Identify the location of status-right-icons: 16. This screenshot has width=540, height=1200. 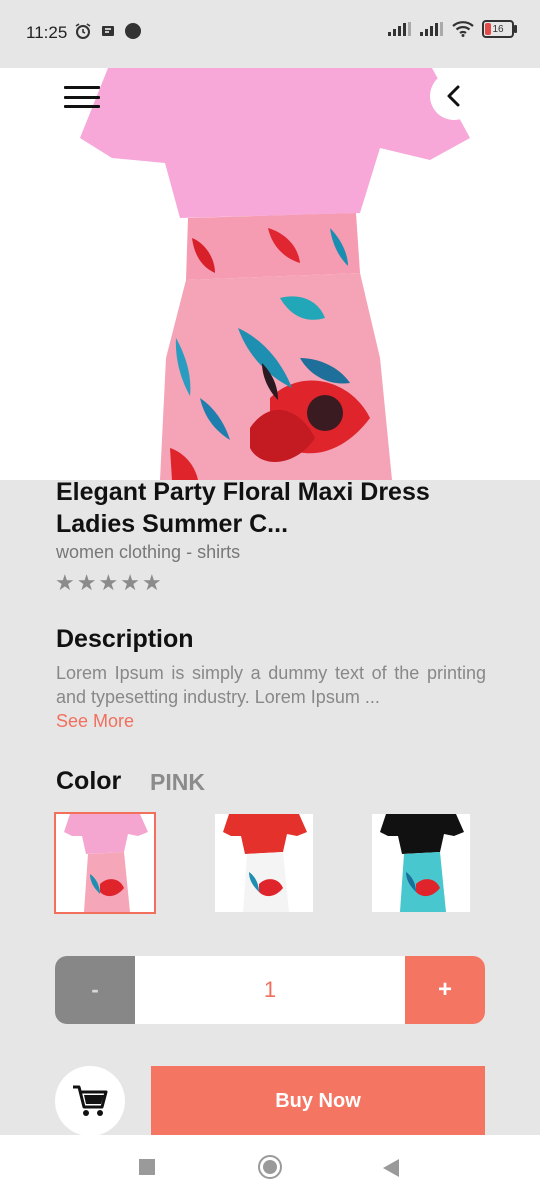
(452, 29).